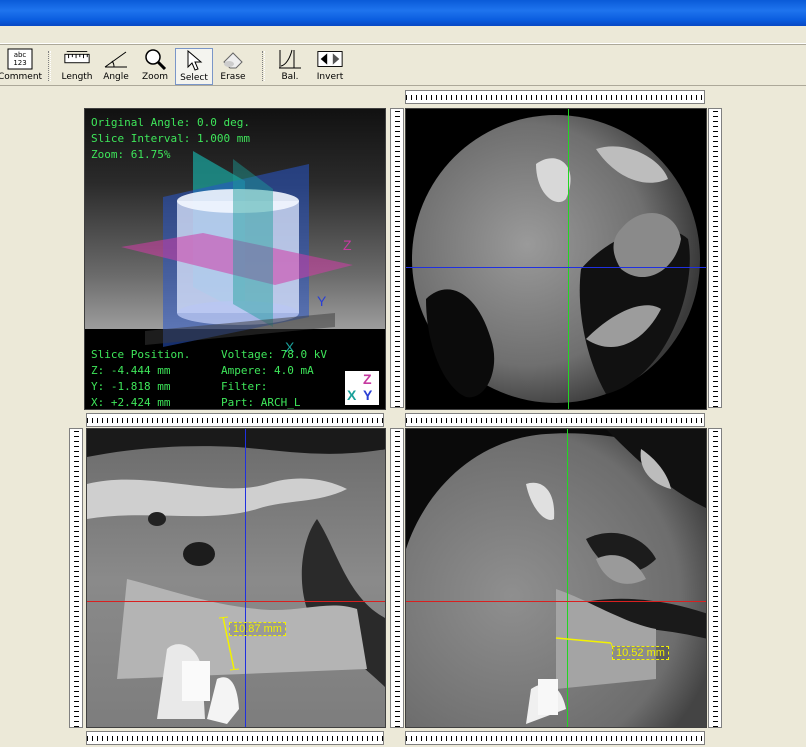  I want to click on balance-label: Bal., so click(290, 77).